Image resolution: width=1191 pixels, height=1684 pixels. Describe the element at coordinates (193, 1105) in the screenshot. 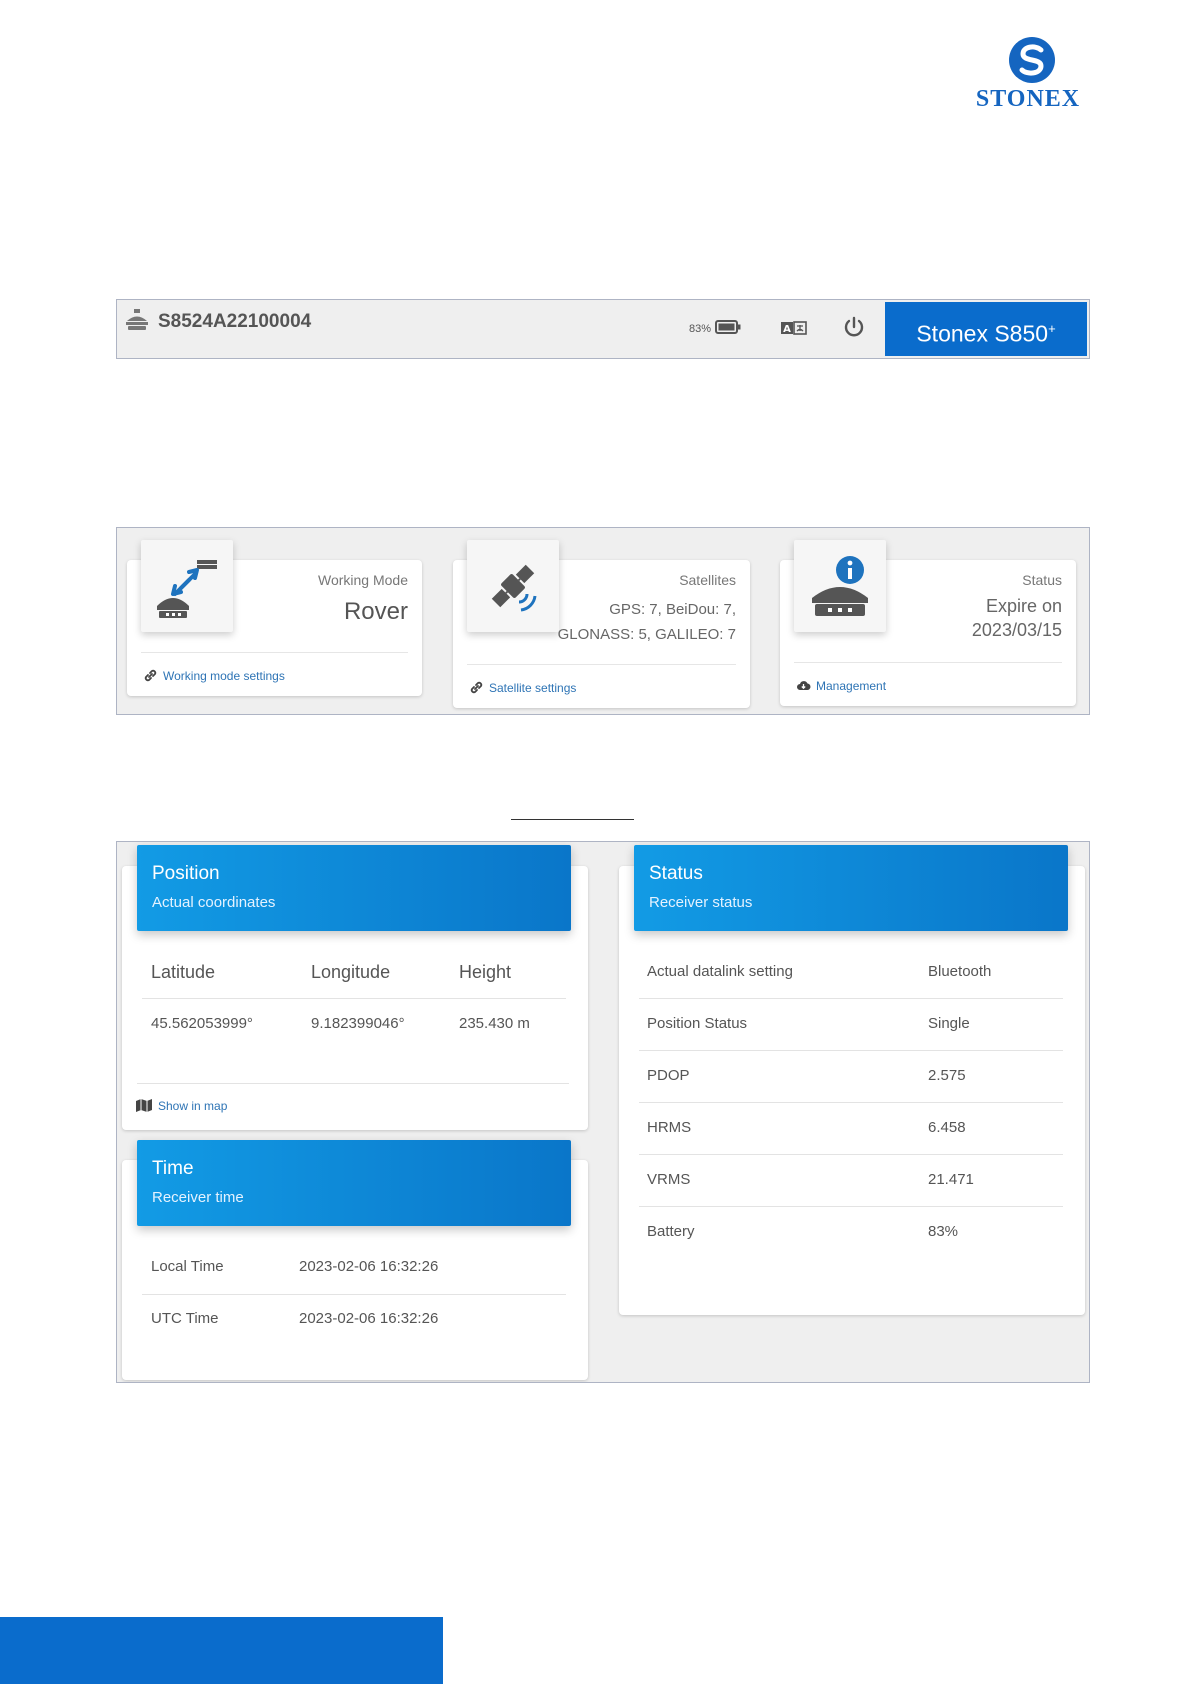

I see `show-in-map-label: Show in map` at that location.